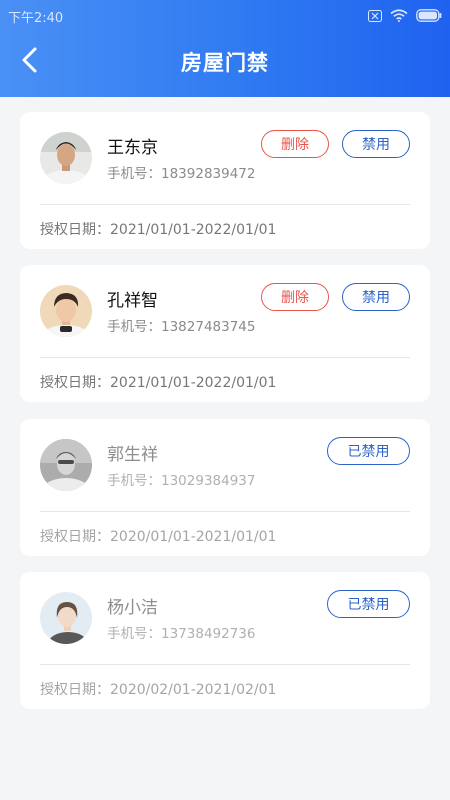 The image size is (450, 800). What do you see at coordinates (132, 301) in the screenshot?
I see `member-name: 孔祥智` at bounding box center [132, 301].